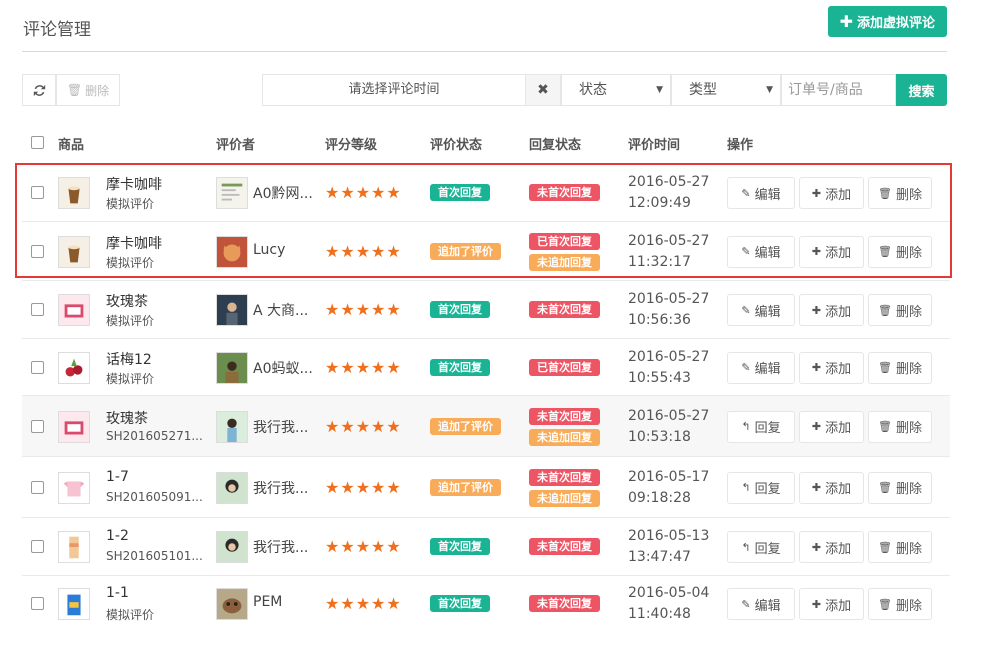 The image size is (985, 645). Describe the element at coordinates (921, 90) in the screenshot. I see `search-button: 搜索` at that location.